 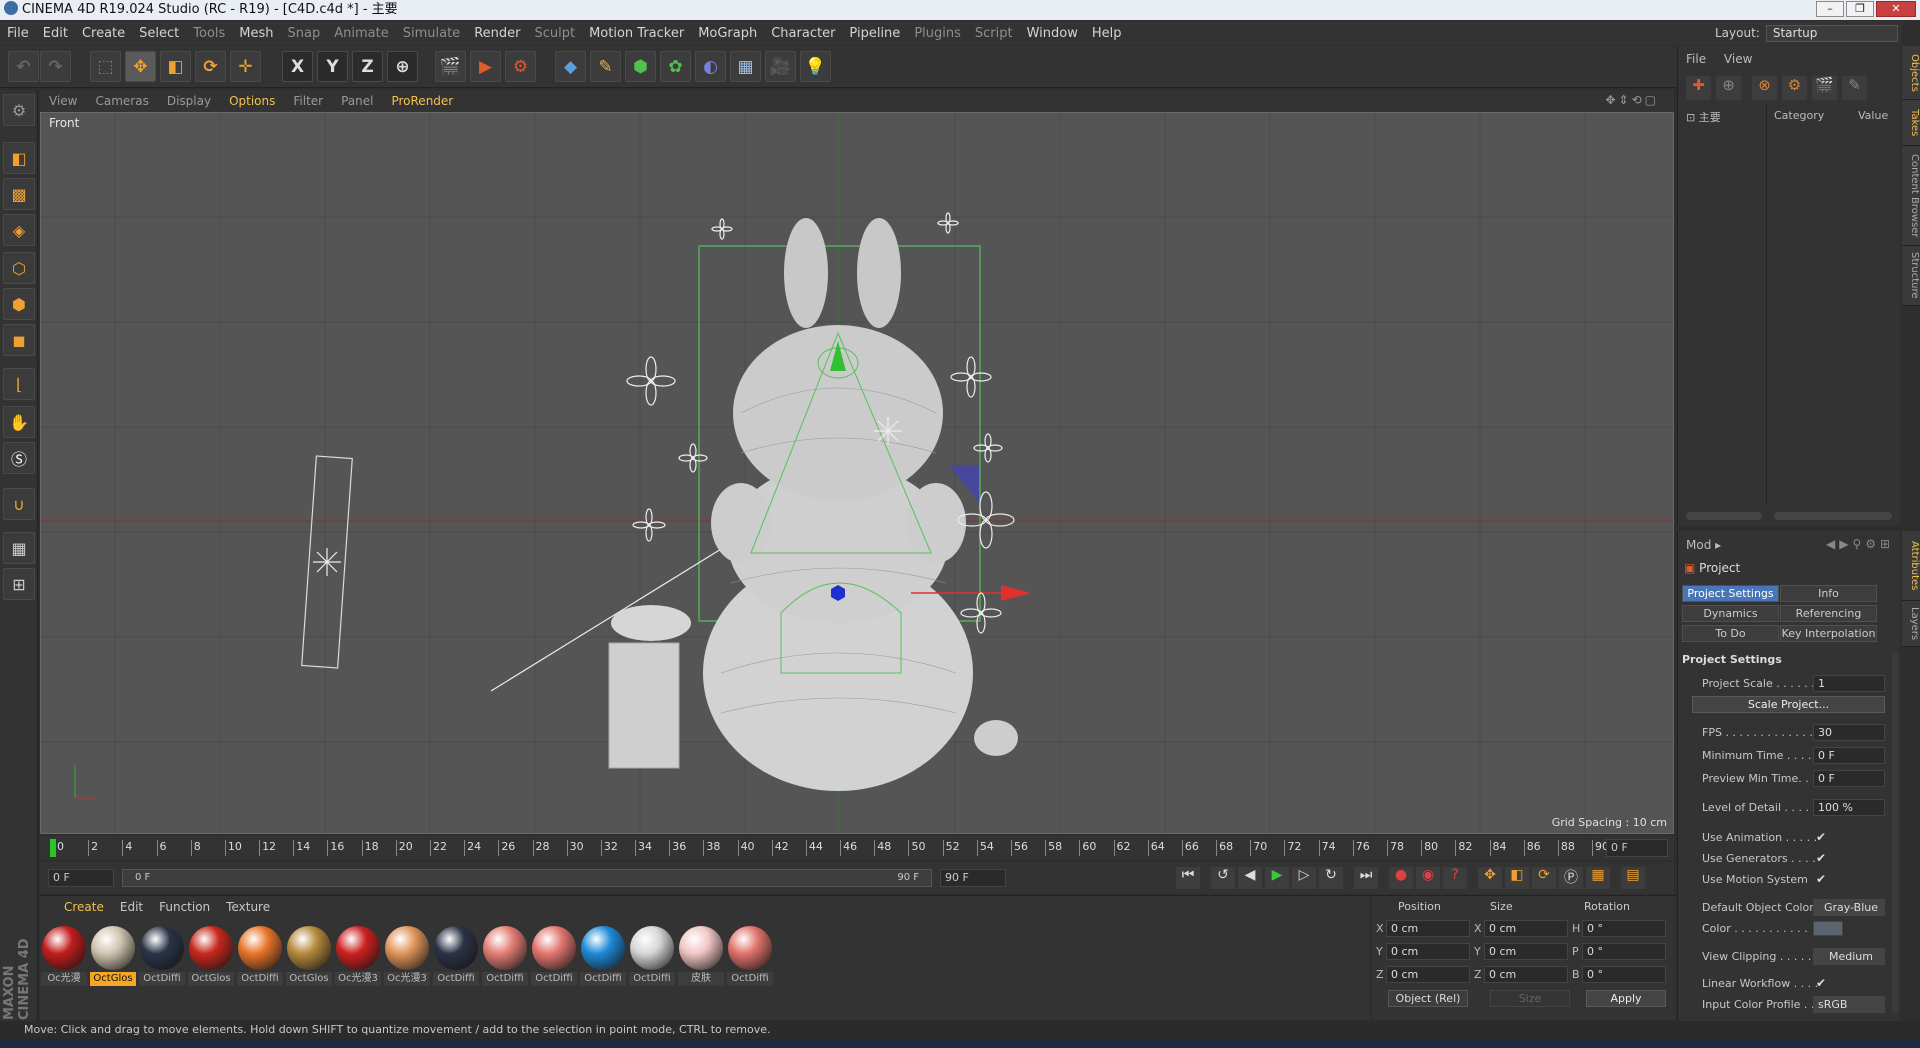 What do you see at coordinates (1250, 878) in the screenshot?
I see `prev-frame-icon: ◀` at bounding box center [1250, 878].